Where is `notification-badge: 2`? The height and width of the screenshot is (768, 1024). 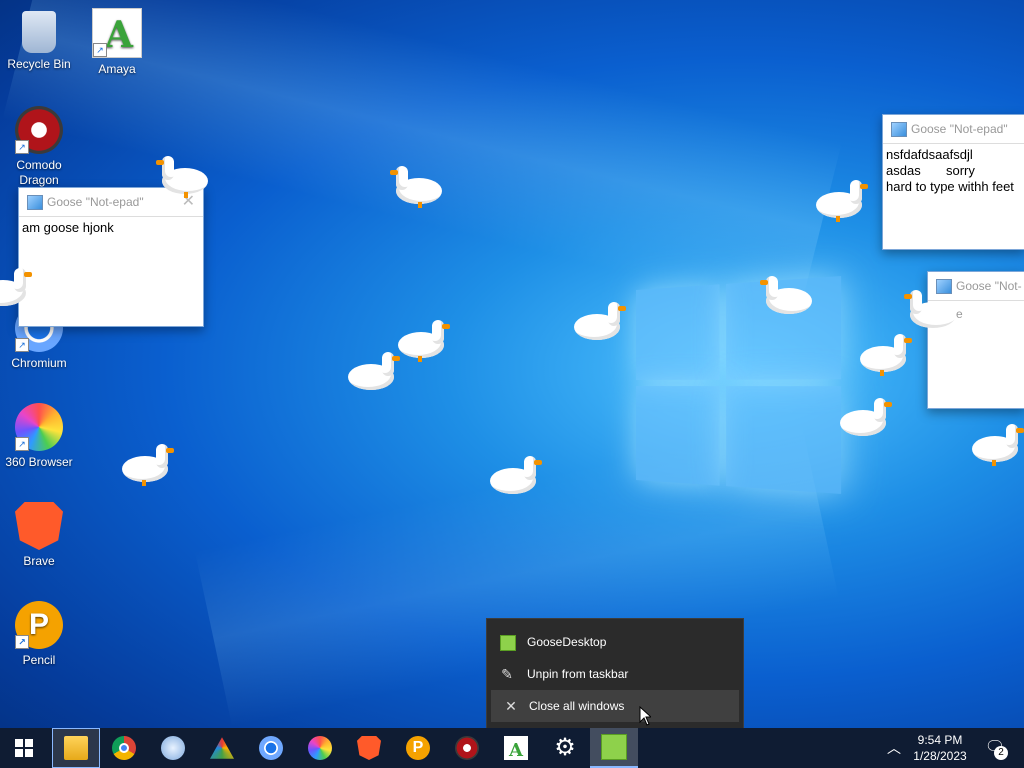 notification-badge: 2 is located at coordinates (1001, 753).